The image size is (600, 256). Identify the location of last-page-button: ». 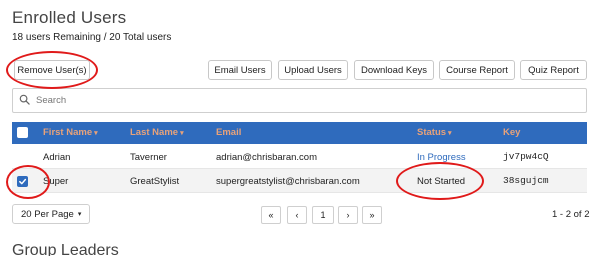
(372, 215).